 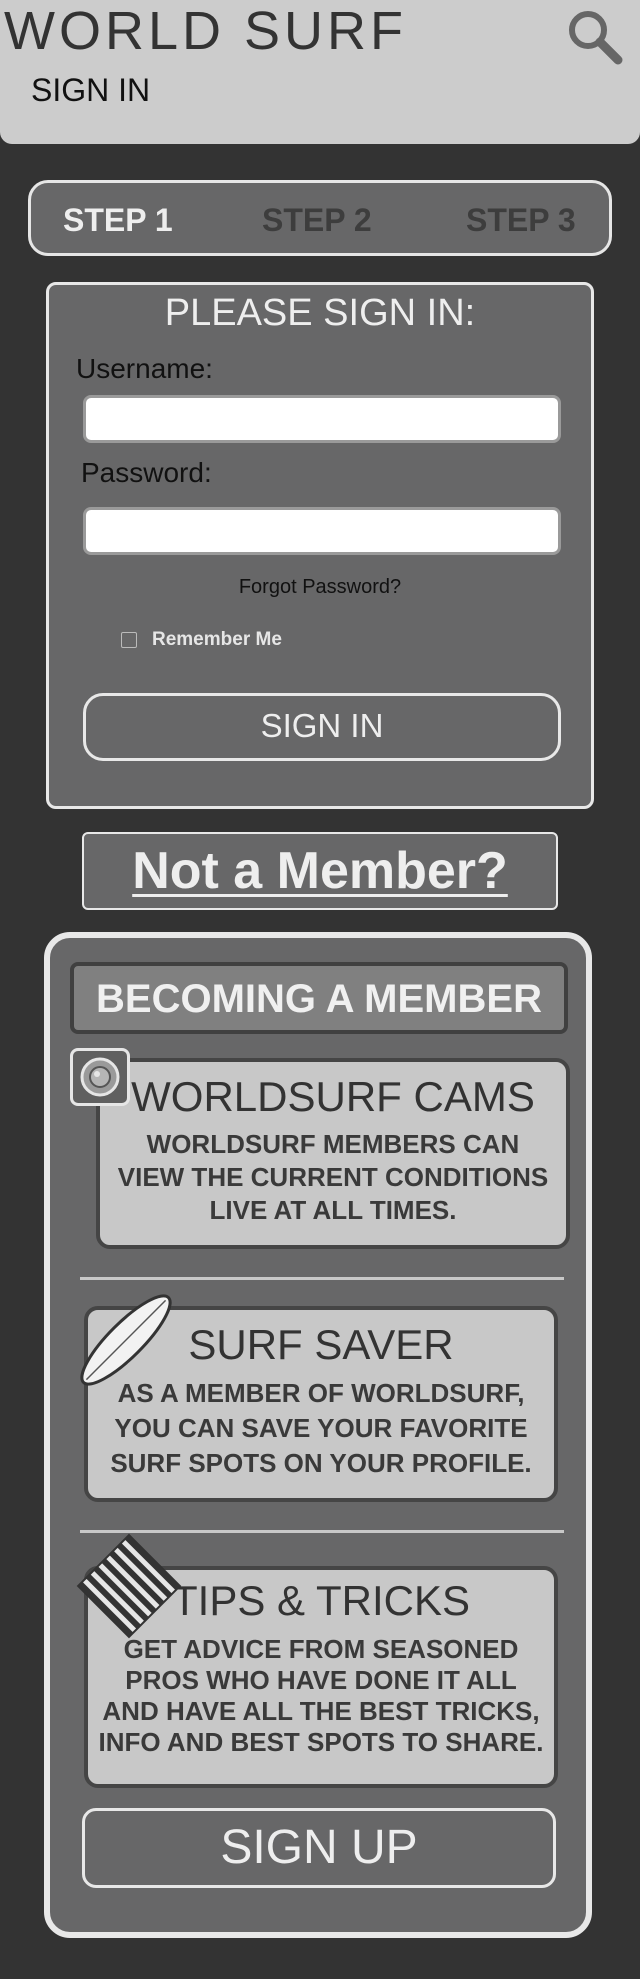 I want to click on feature-description-line: PROS WHO HAVE DONE IT ALL, so click(x=321, y=1680).